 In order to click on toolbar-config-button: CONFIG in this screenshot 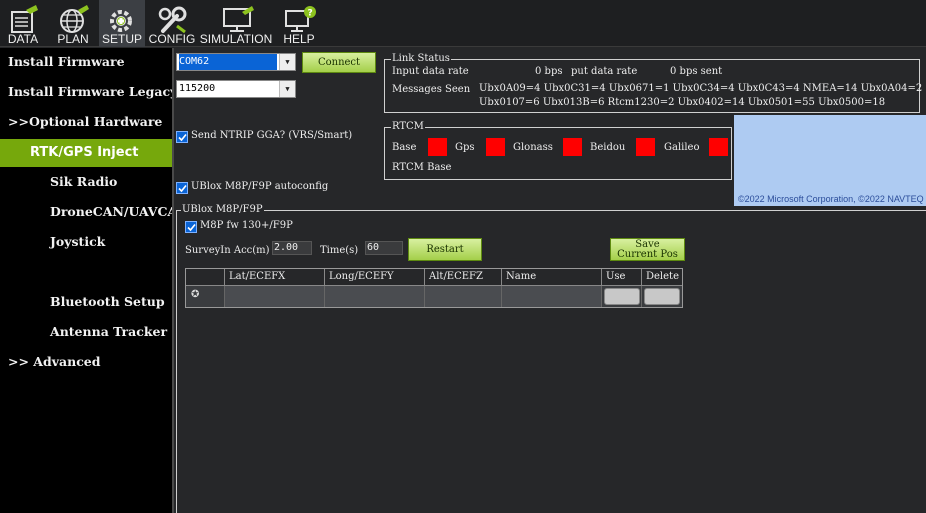, I will do `click(172, 23)`.